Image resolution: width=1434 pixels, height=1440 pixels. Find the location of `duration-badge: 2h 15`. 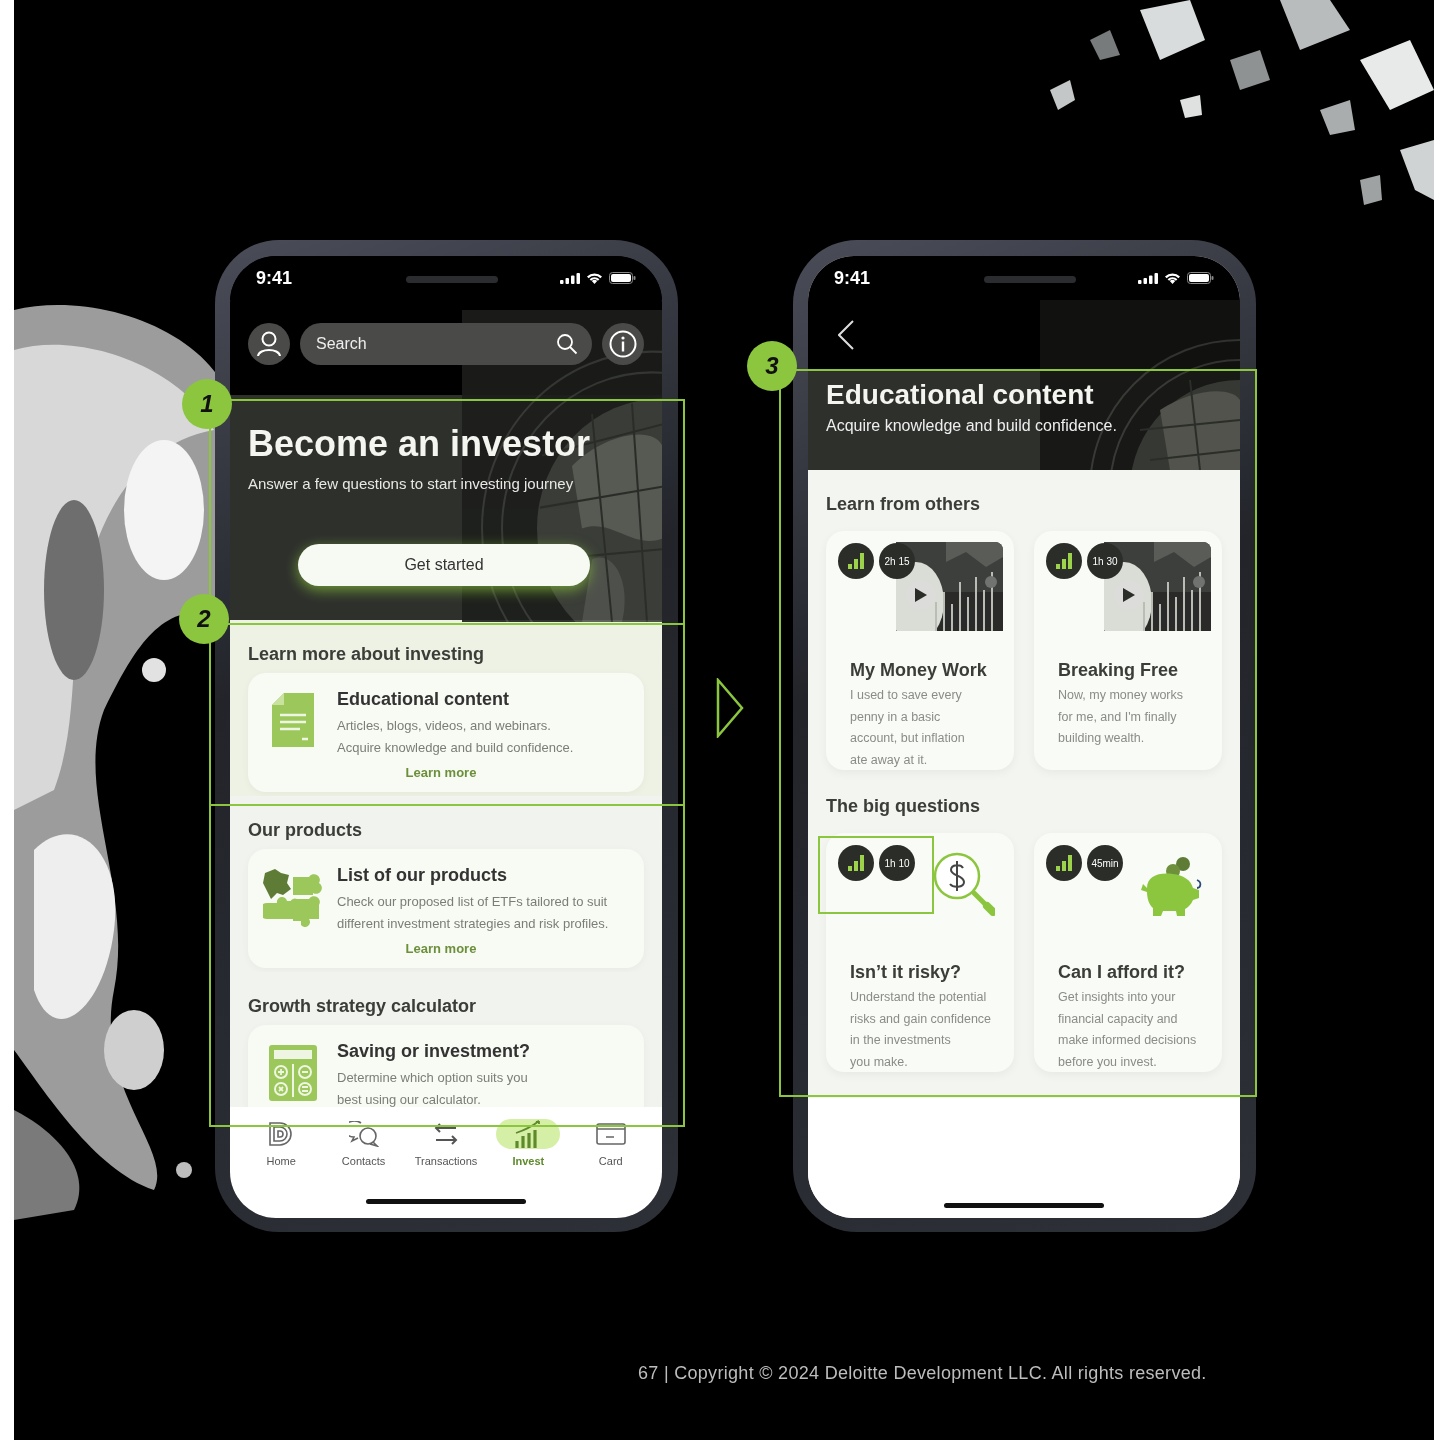

duration-badge: 2h 15 is located at coordinates (897, 561).